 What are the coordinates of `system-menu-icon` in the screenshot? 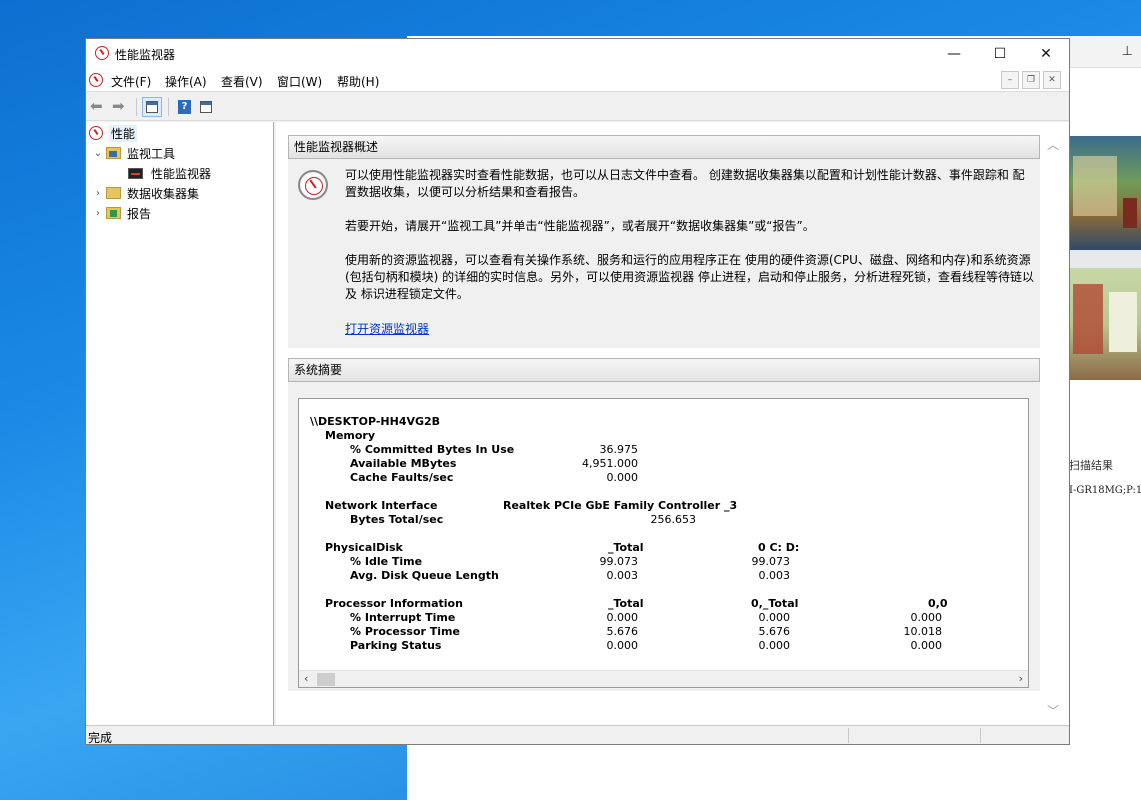 It's located at (96, 80).